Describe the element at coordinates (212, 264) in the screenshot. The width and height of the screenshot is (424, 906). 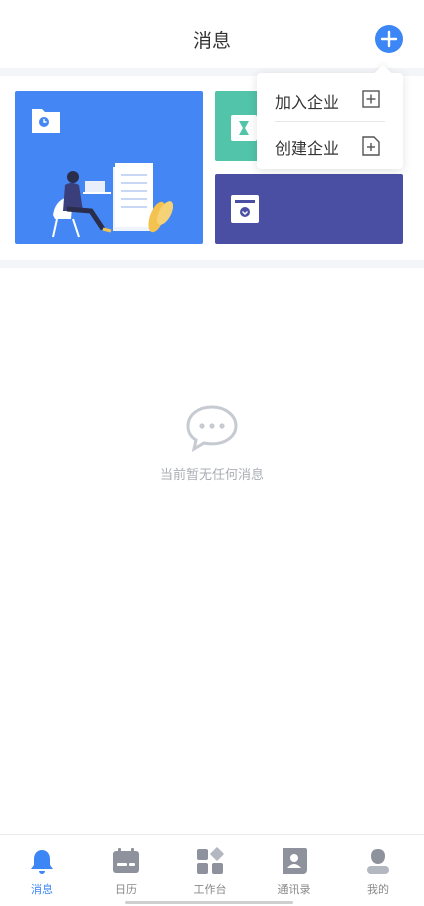
I see `divider-band` at that location.